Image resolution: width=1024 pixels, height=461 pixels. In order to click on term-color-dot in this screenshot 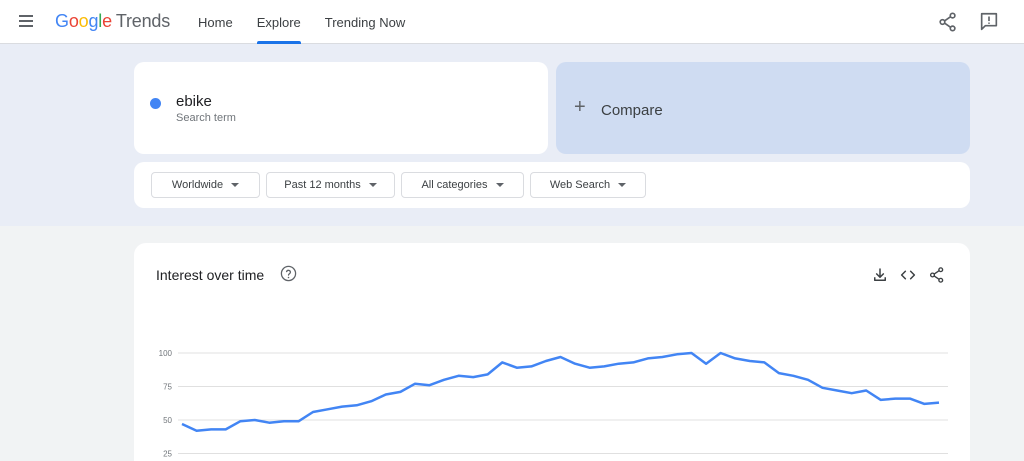, I will do `click(155, 103)`.